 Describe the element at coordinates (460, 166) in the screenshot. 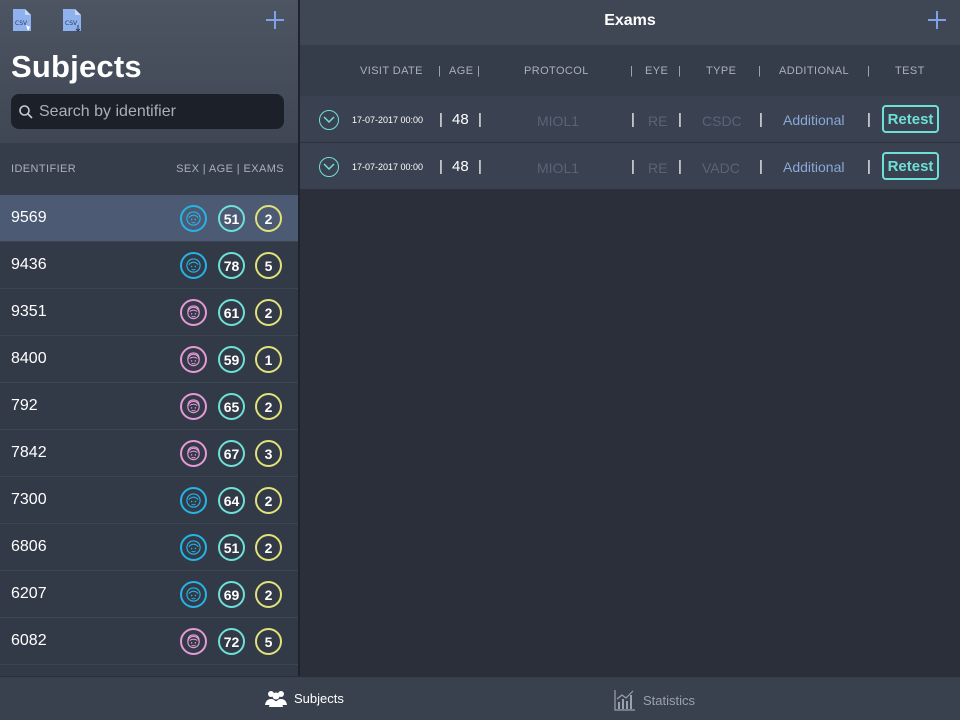

I see `exam-age: 48` at that location.